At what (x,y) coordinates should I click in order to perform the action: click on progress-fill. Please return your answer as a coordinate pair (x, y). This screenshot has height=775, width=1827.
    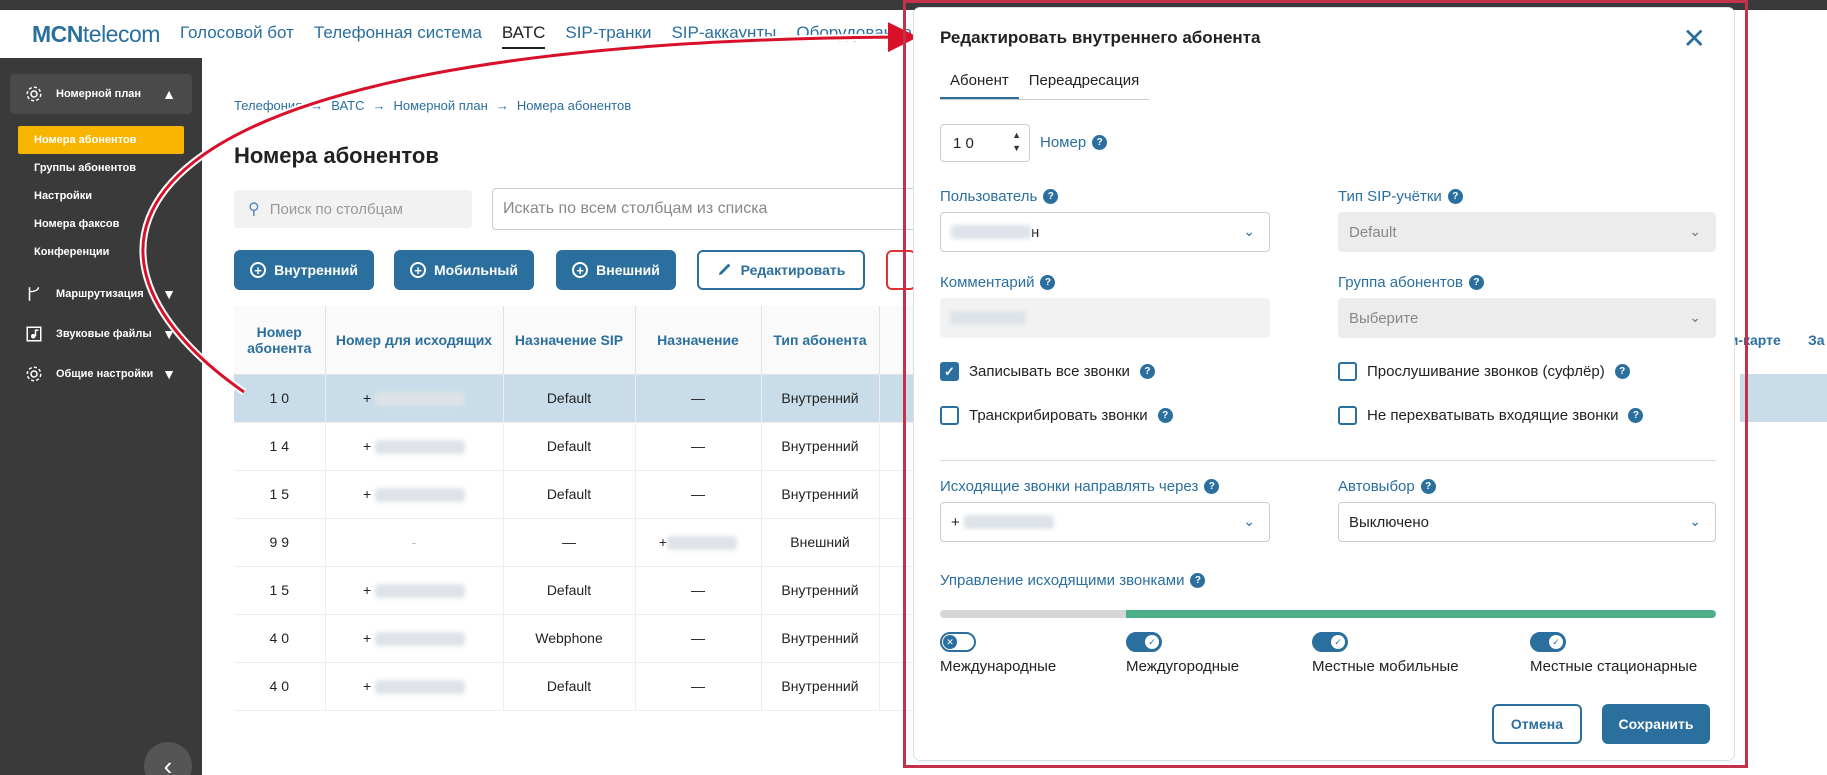
    Looking at the image, I should click on (1421, 614).